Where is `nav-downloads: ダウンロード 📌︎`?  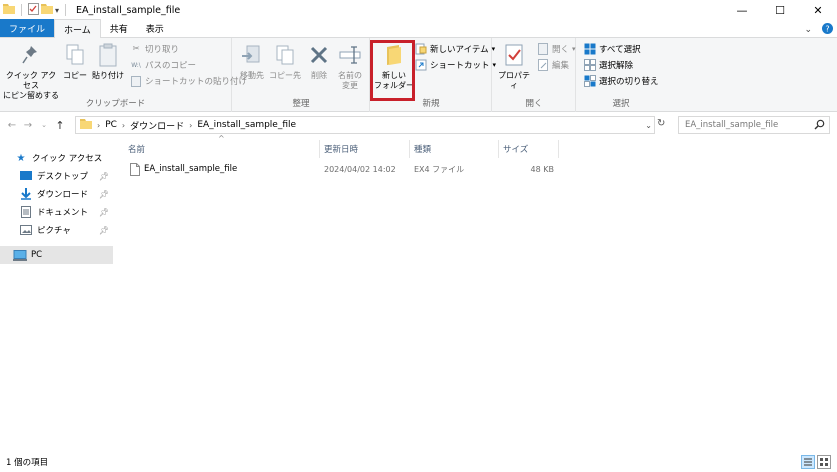 nav-downloads: ダウンロード 📌︎ is located at coordinates (56, 194).